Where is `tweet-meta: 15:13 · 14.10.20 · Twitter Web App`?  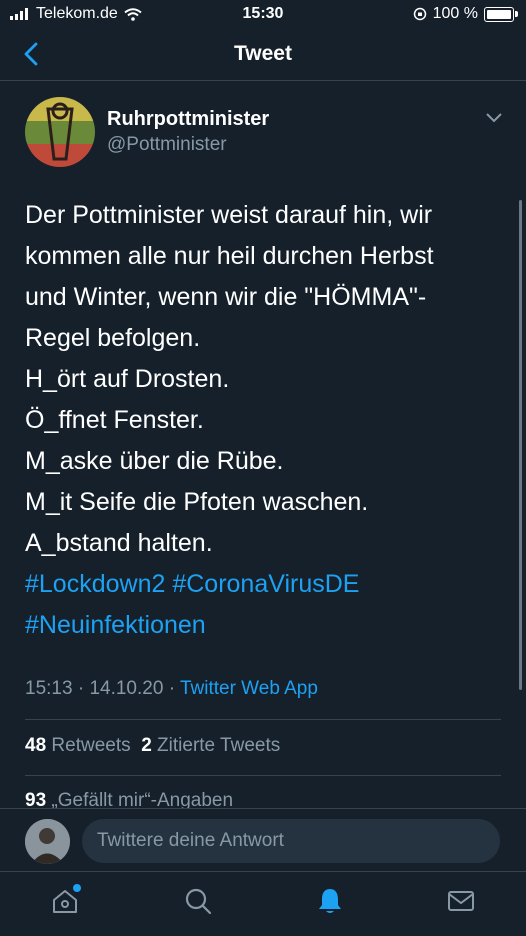
tweet-meta: 15:13 · 14.10.20 · Twitter Web App is located at coordinates (171, 689).